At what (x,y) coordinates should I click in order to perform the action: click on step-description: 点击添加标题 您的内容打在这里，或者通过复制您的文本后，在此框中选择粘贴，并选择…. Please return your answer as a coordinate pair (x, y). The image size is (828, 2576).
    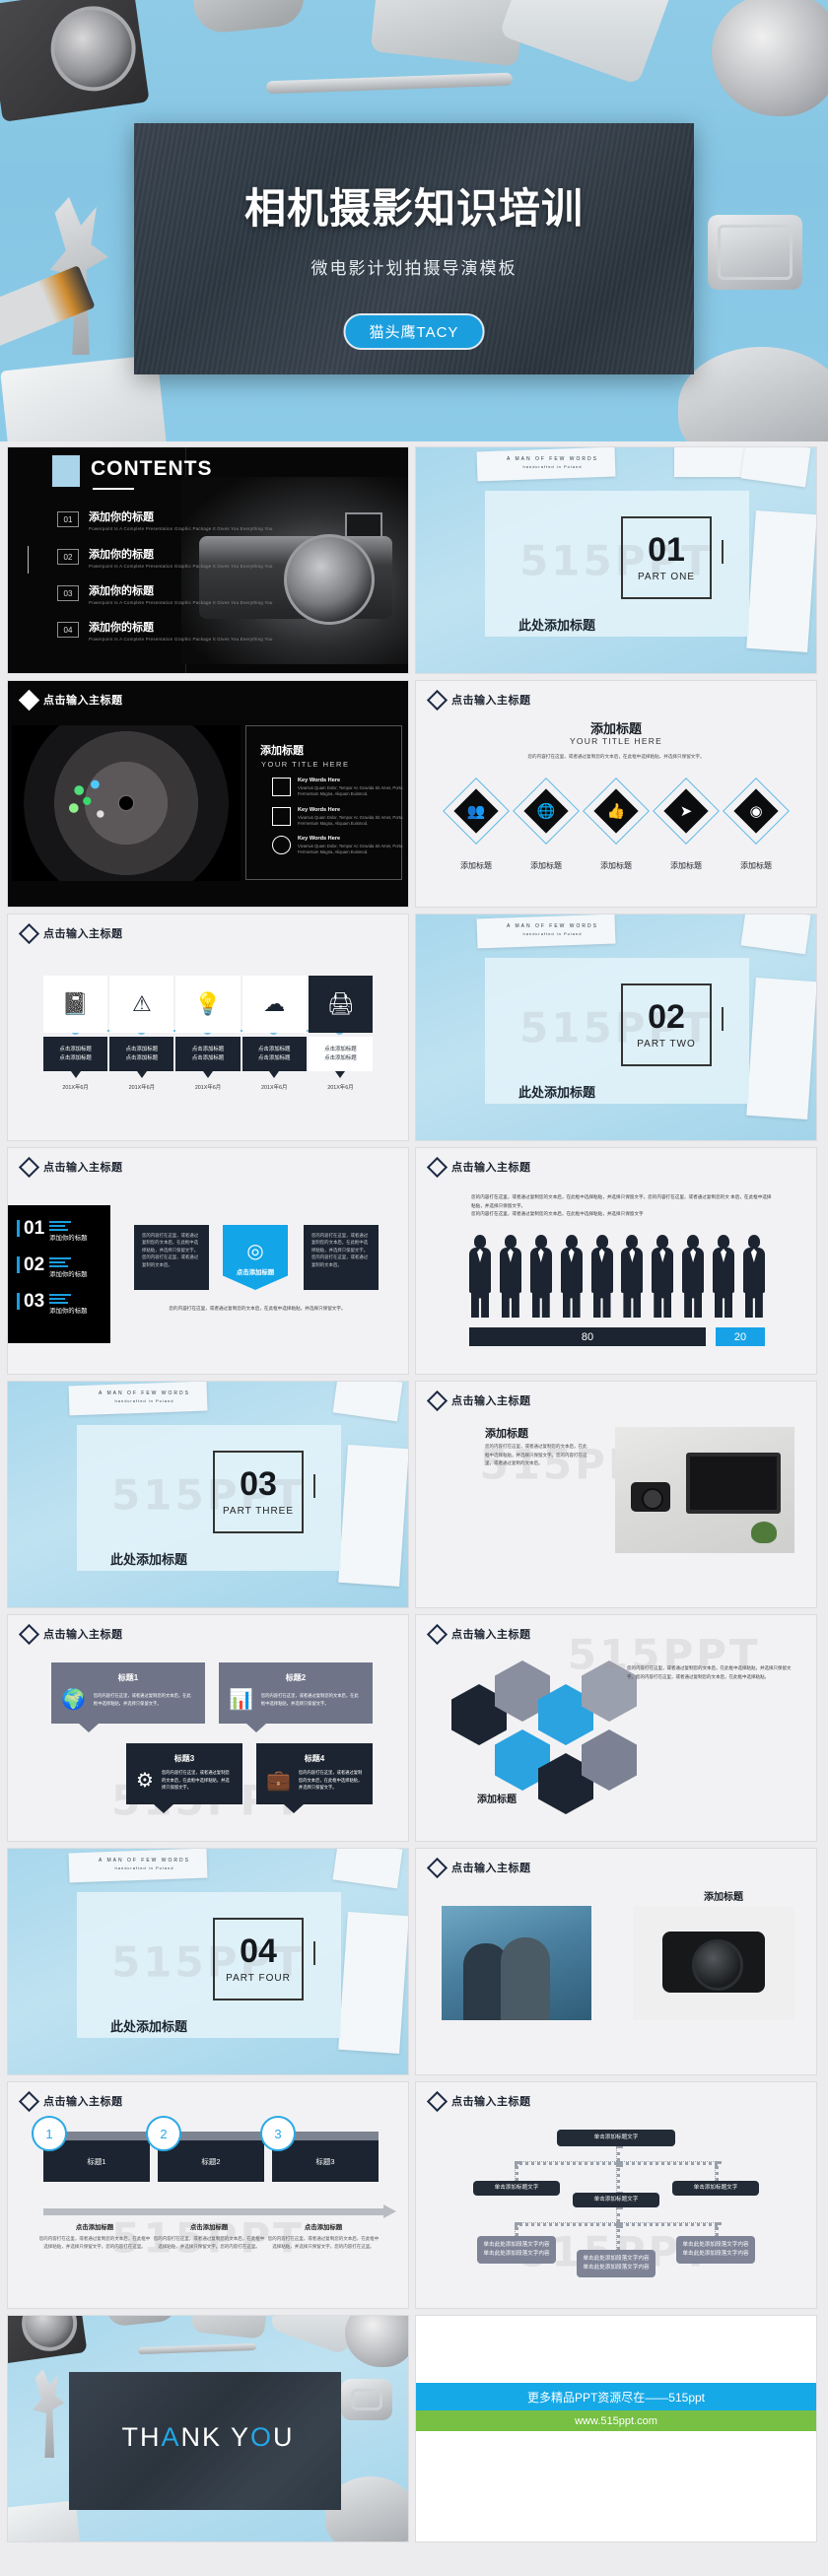
    Looking at the image, I should click on (323, 2236).